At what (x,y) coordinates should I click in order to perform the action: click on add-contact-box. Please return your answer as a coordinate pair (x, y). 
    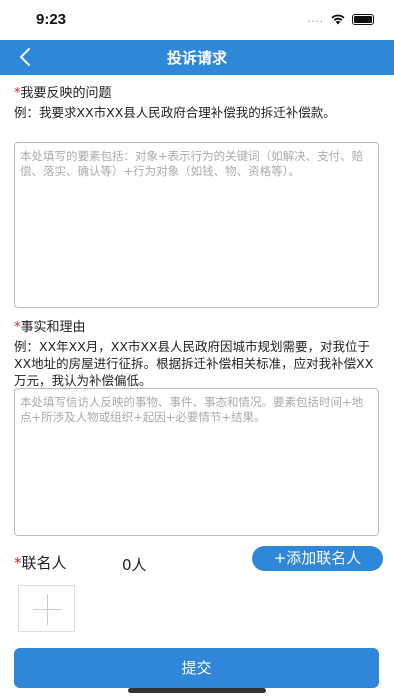
    Looking at the image, I should click on (46, 608).